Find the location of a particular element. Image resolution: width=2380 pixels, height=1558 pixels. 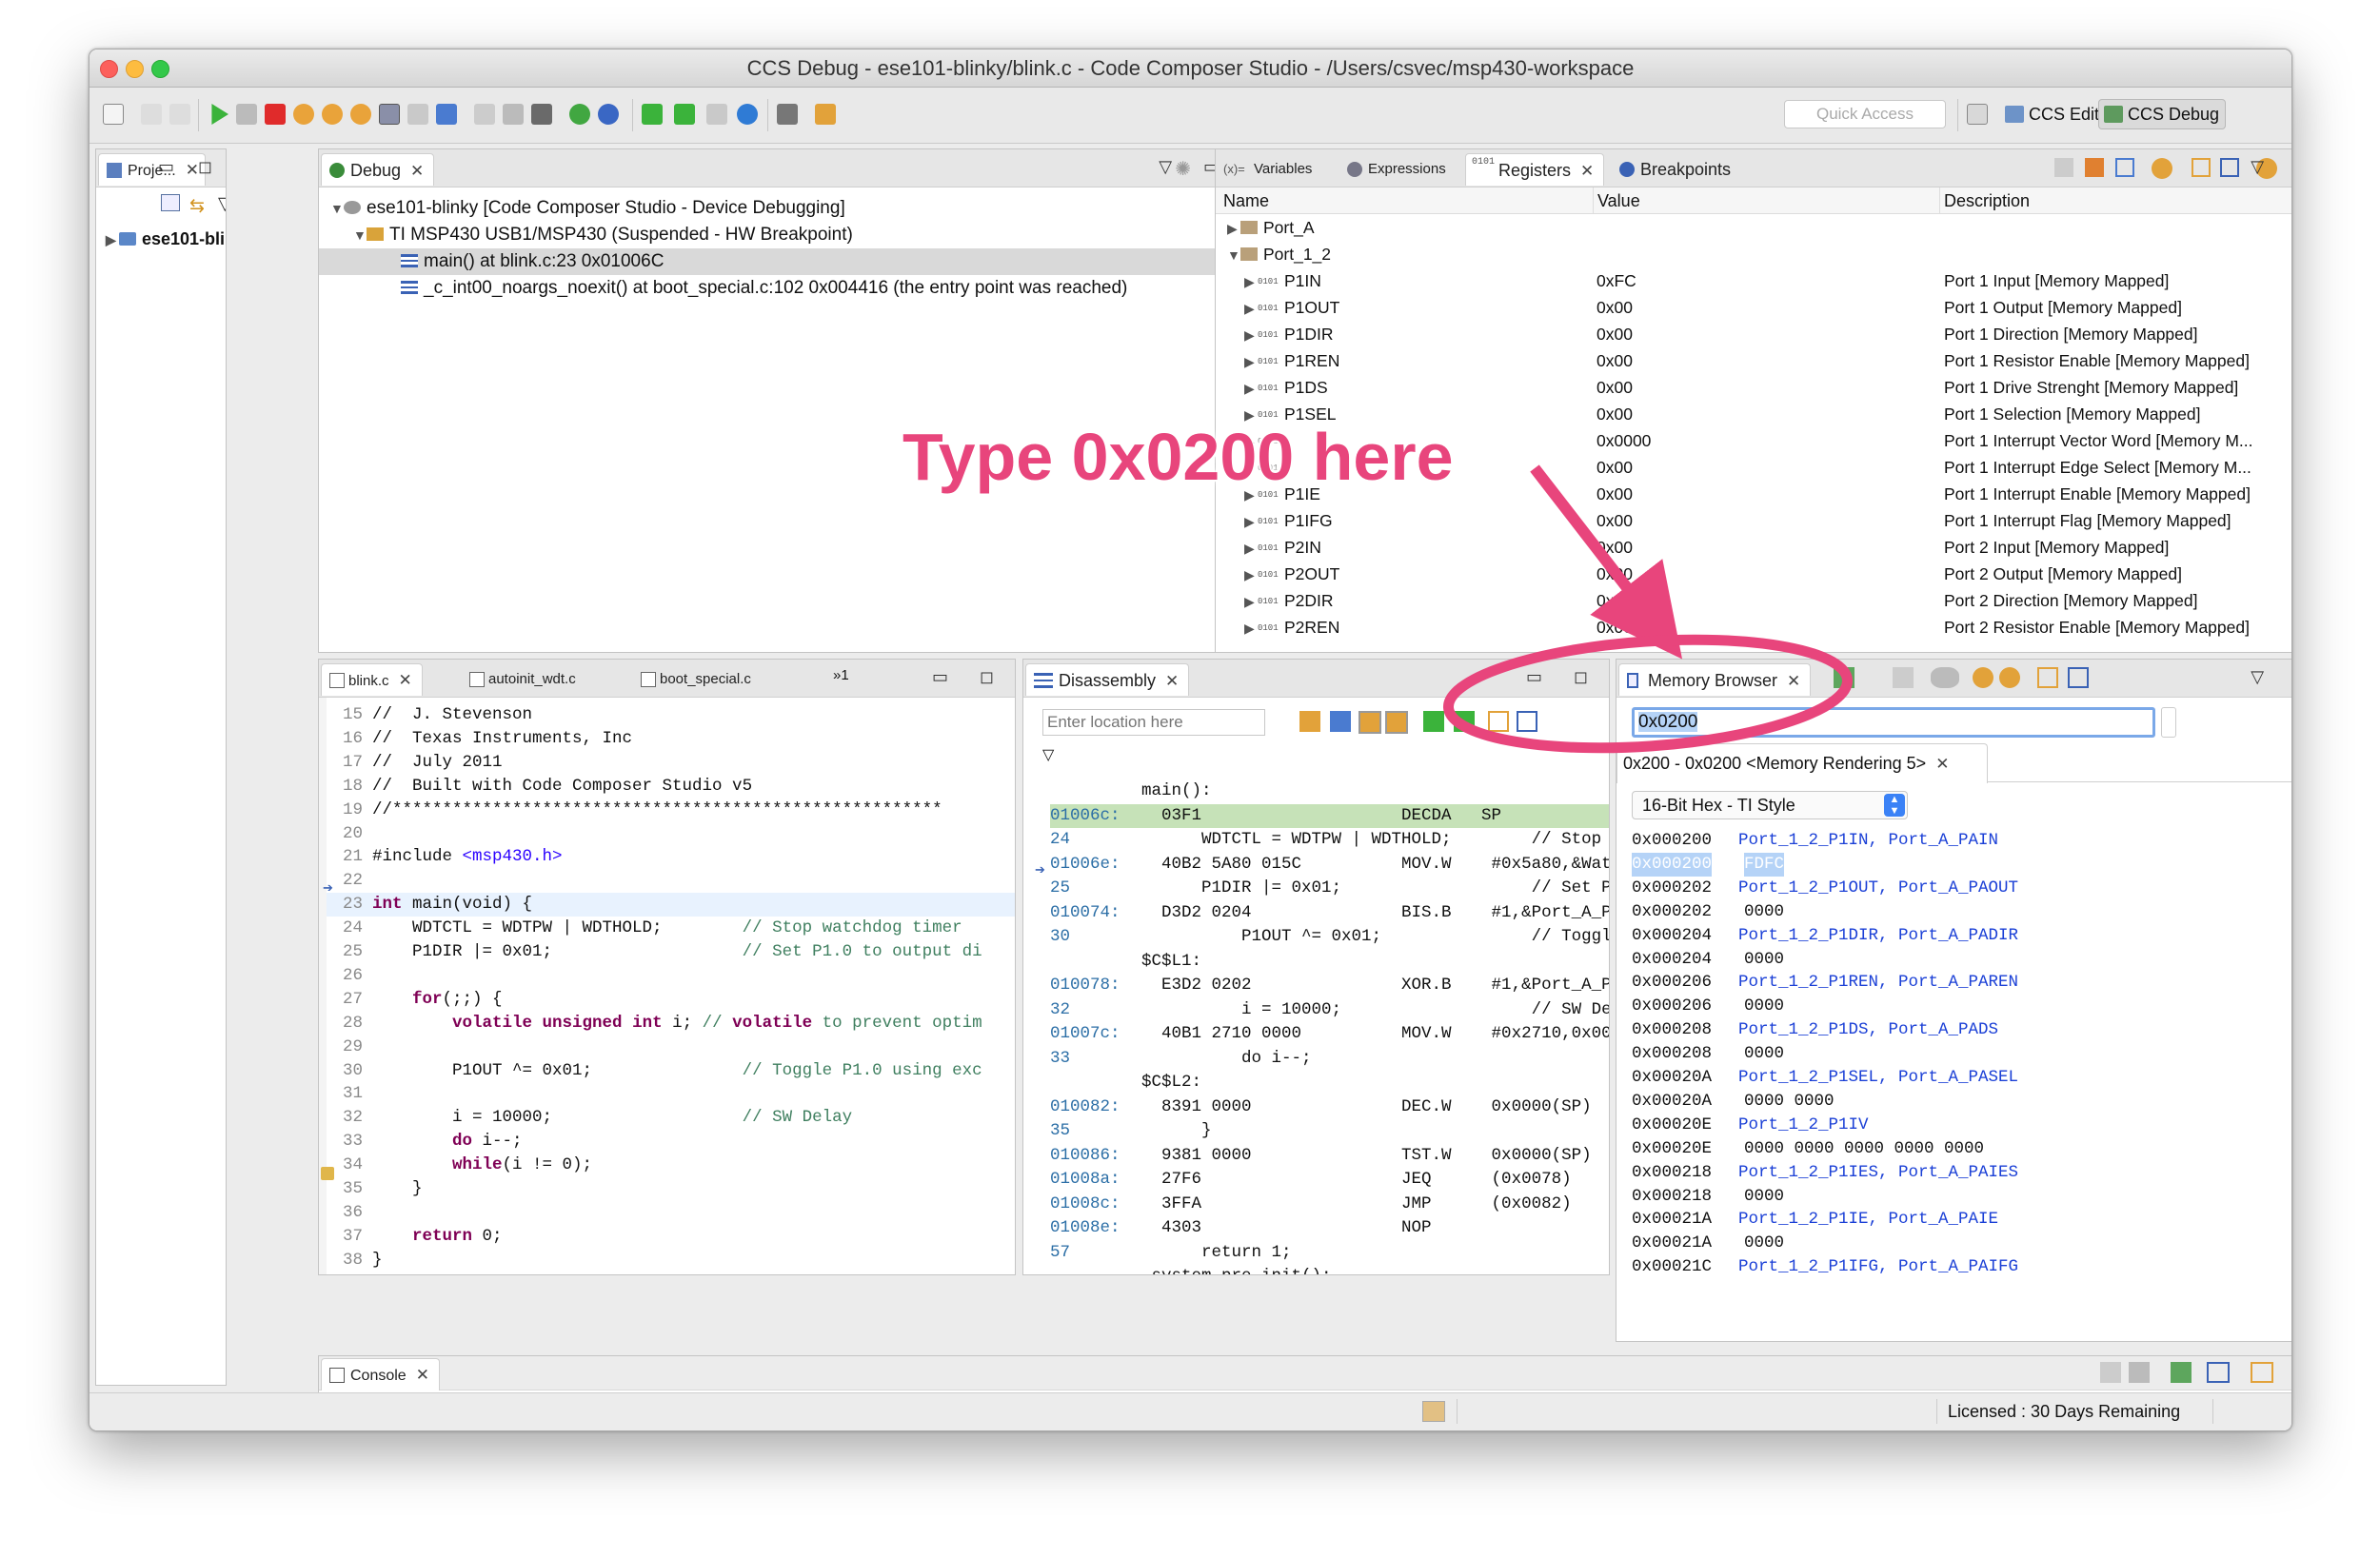

annotation-overlay is located at coordinates (1648, 609).